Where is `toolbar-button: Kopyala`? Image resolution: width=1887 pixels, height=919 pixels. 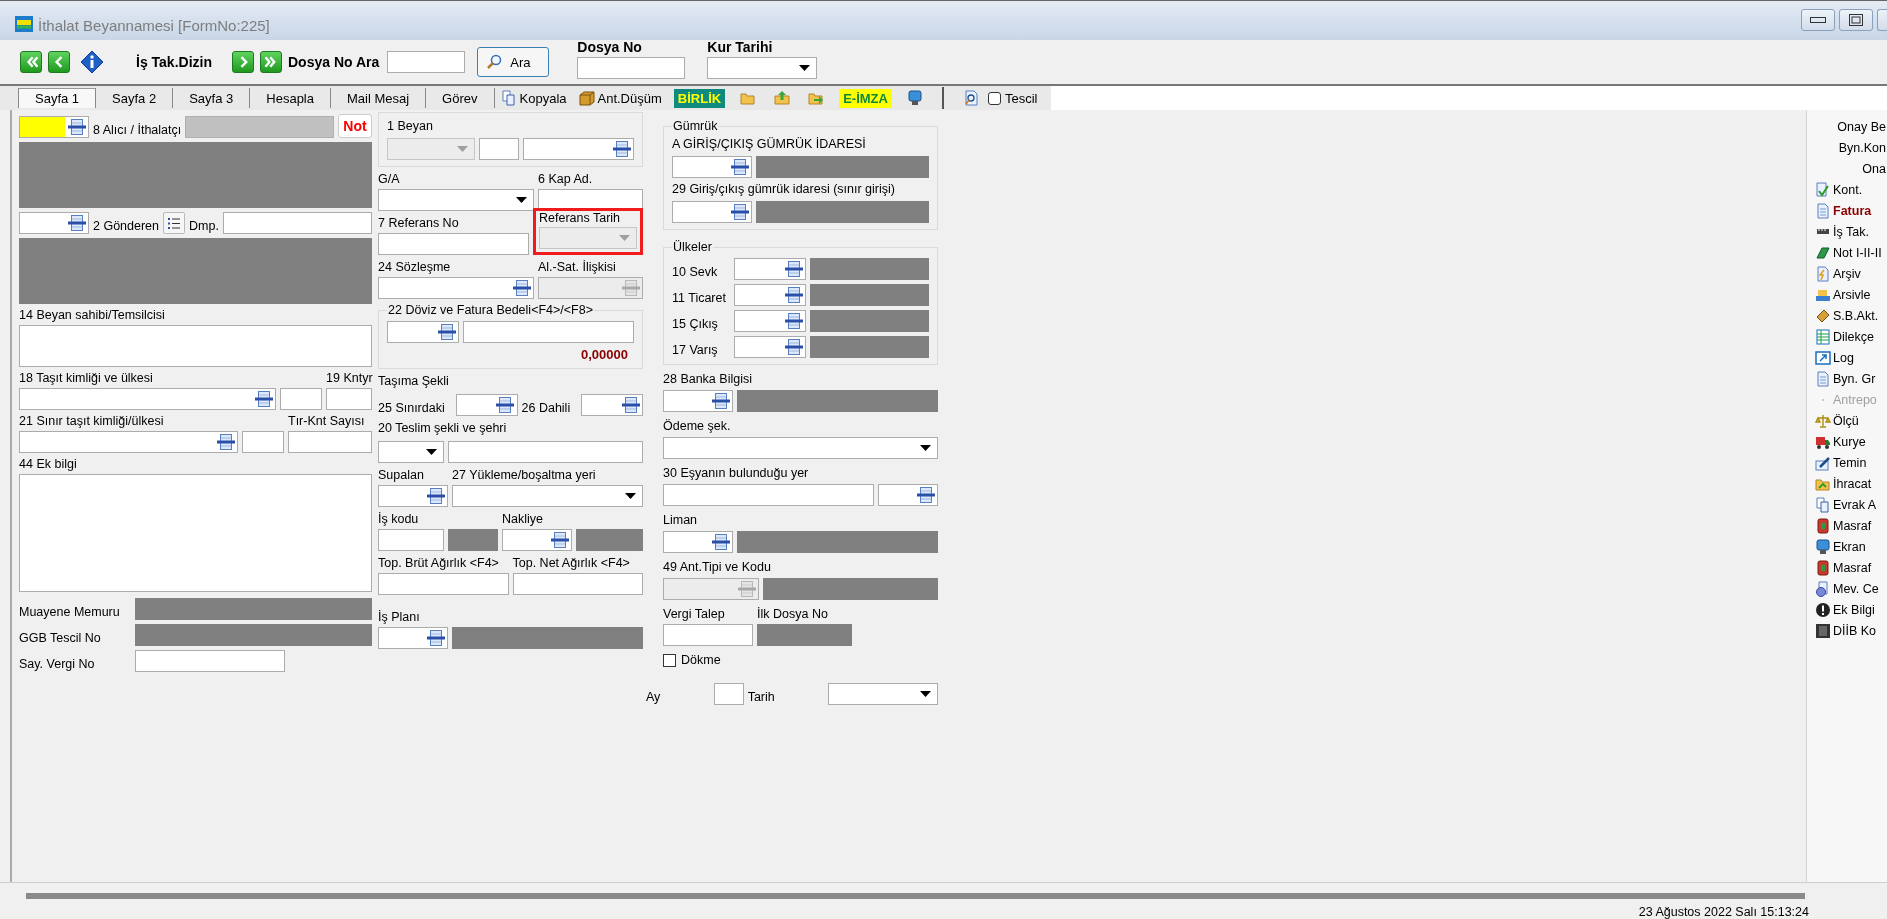
toolbar-button: Kopyala is located at coordinates (533, 98).